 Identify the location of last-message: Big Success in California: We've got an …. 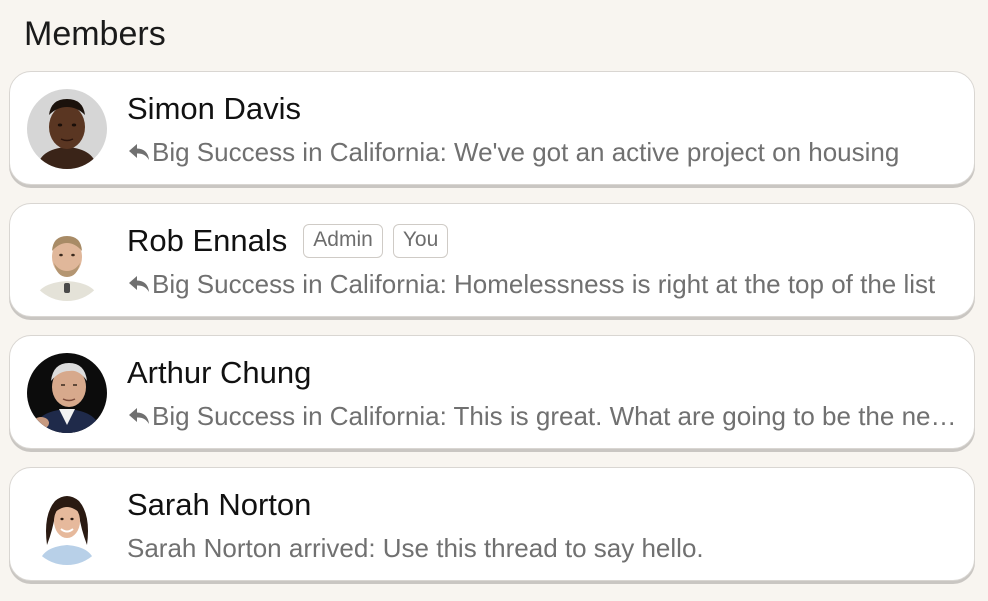
(542, 152).